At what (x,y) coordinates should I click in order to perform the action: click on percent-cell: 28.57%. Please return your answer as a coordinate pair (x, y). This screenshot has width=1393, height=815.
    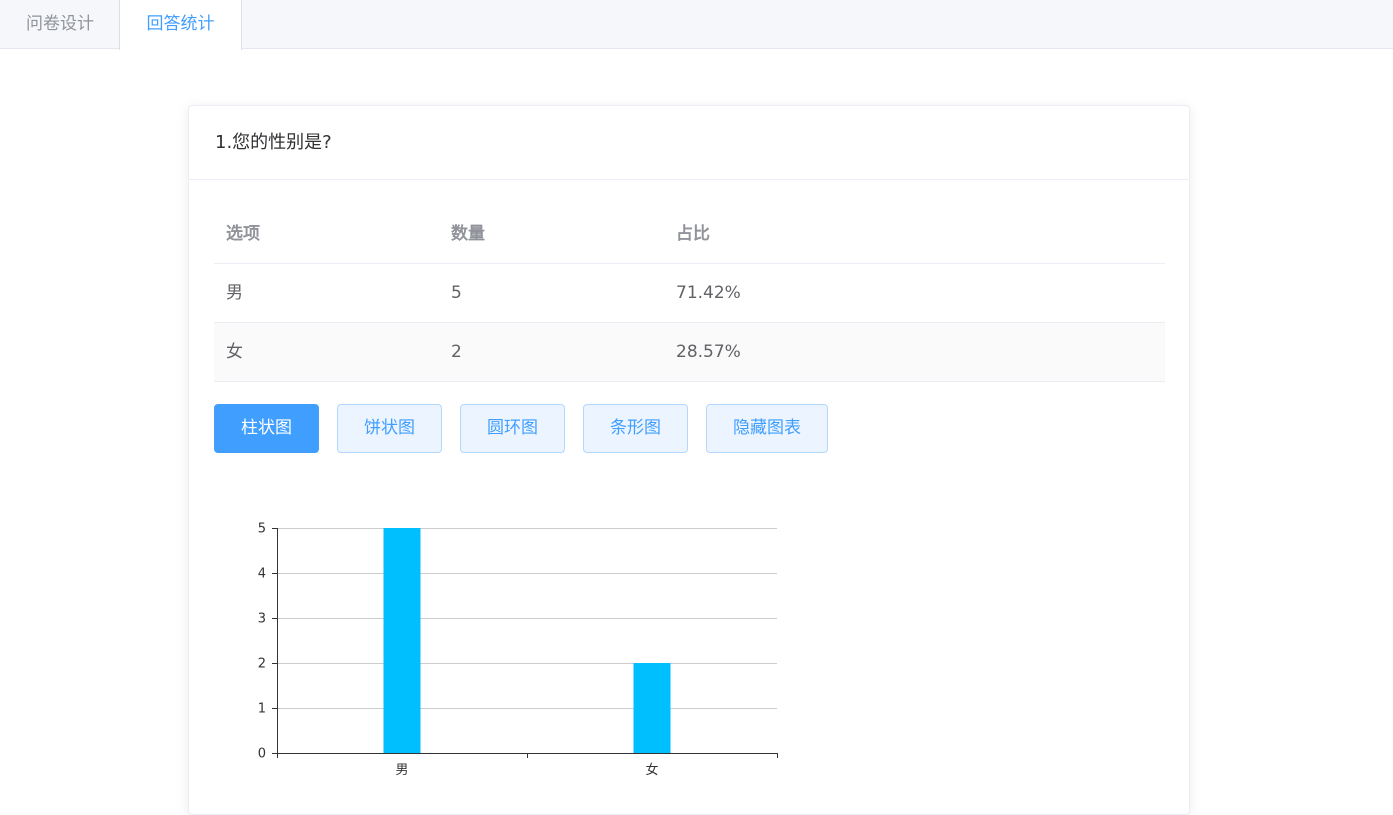
    Looking at the image, I should click on (708, 352).